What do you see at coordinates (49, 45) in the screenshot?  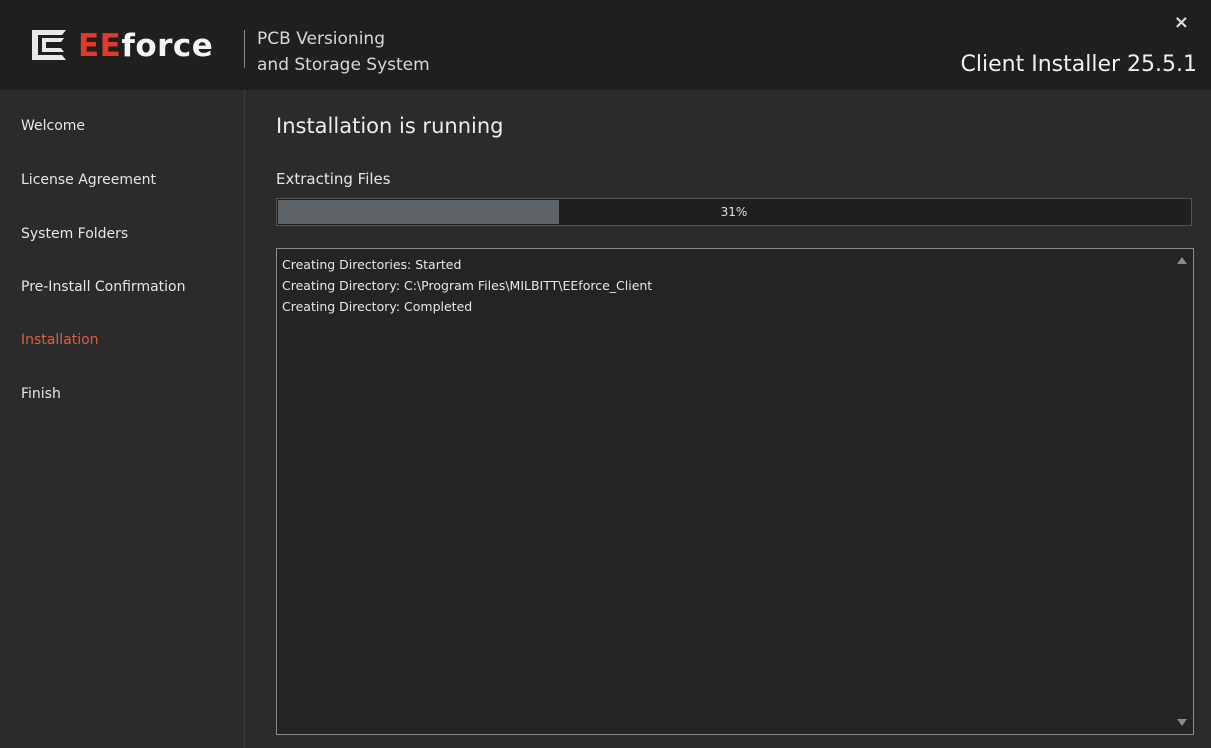 I see `eeforce-logo-icon` at bounding box center [49, 45].